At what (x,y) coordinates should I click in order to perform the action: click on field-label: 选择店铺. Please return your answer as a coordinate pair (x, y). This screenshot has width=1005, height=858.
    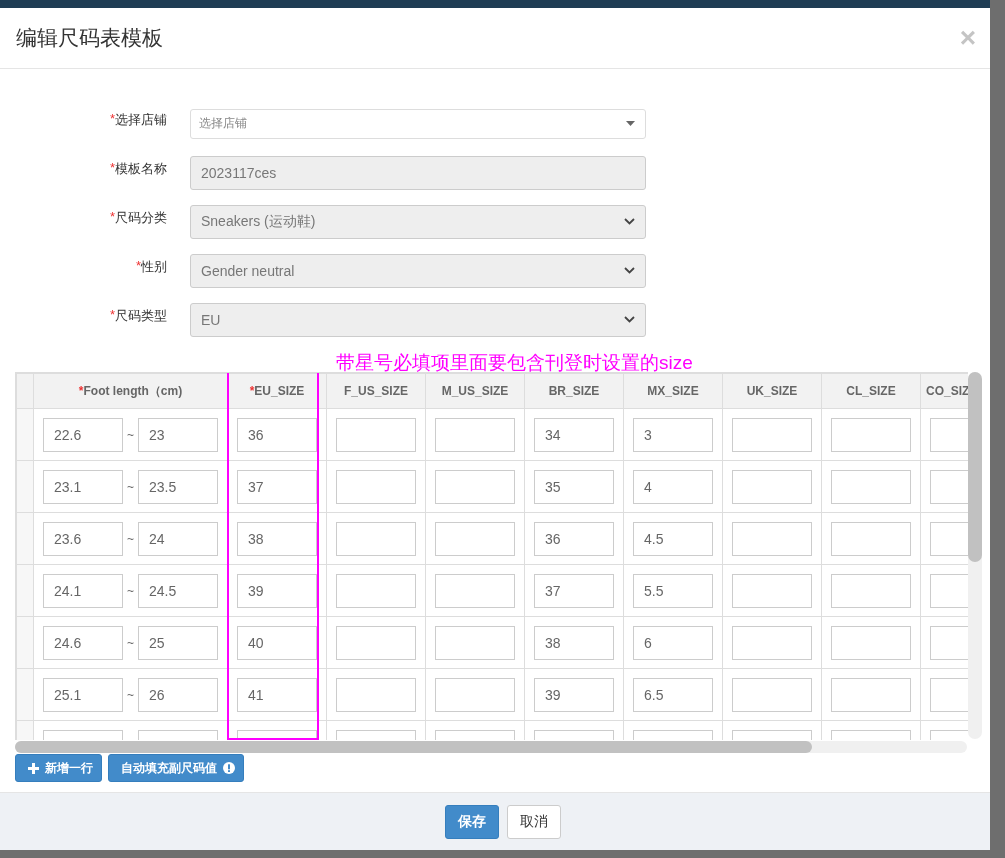
    Looking at the image, I should click on (141, 119).